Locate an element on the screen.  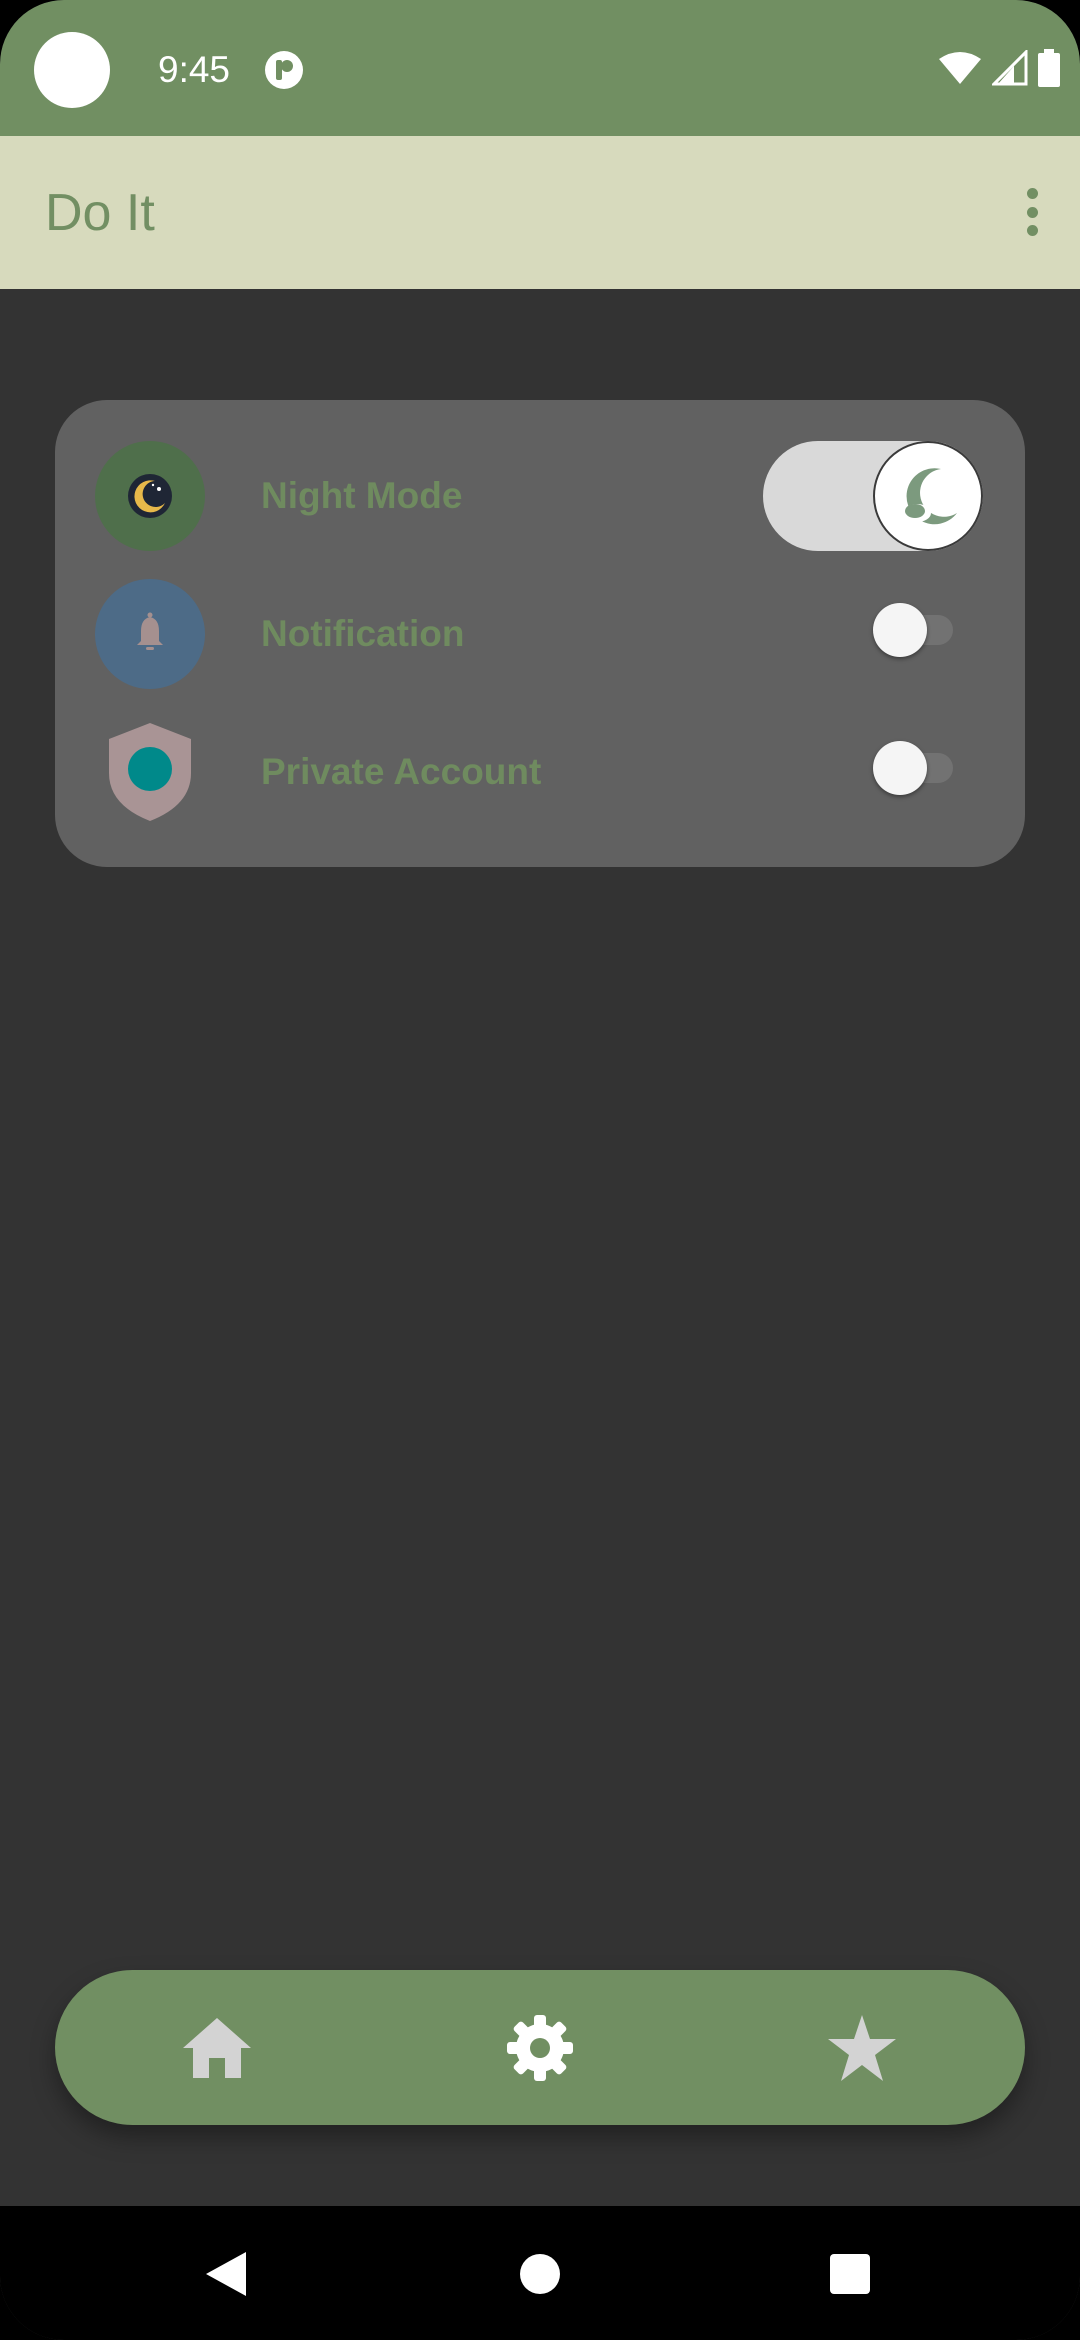
wifi-icon is located at coordinates (960, 68).